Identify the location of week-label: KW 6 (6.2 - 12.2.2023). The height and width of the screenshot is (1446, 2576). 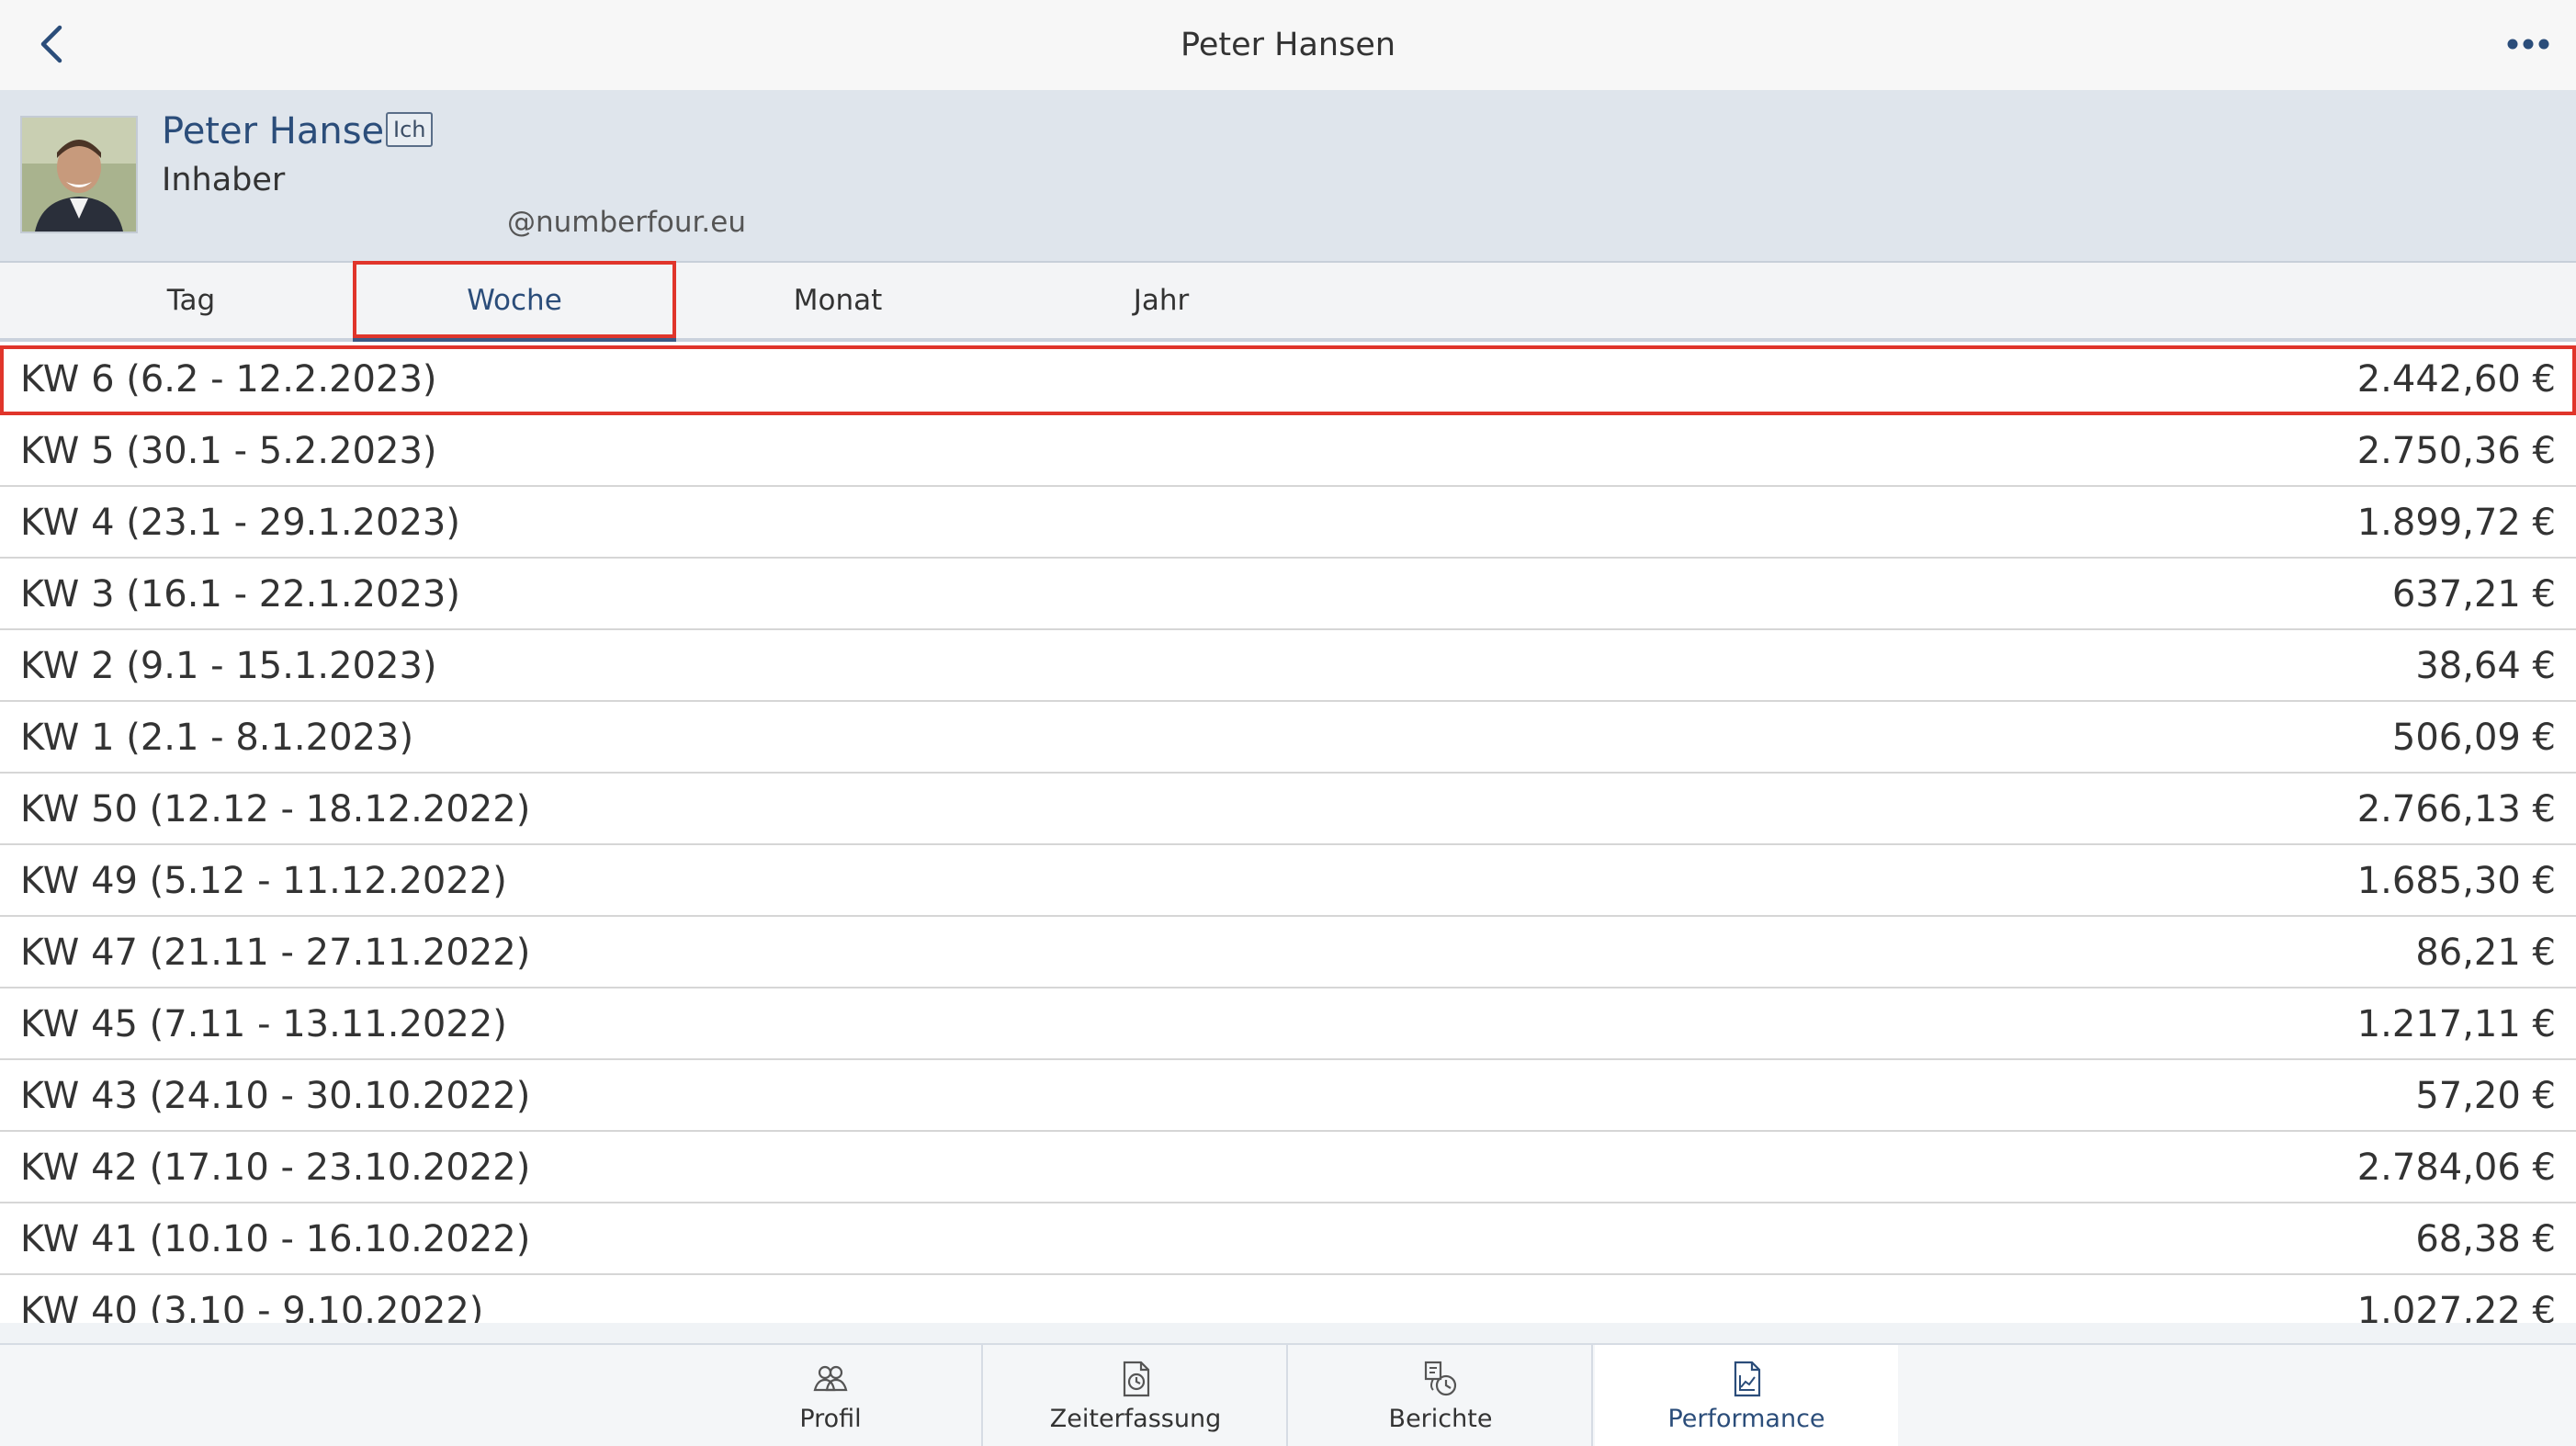
(228, 379).